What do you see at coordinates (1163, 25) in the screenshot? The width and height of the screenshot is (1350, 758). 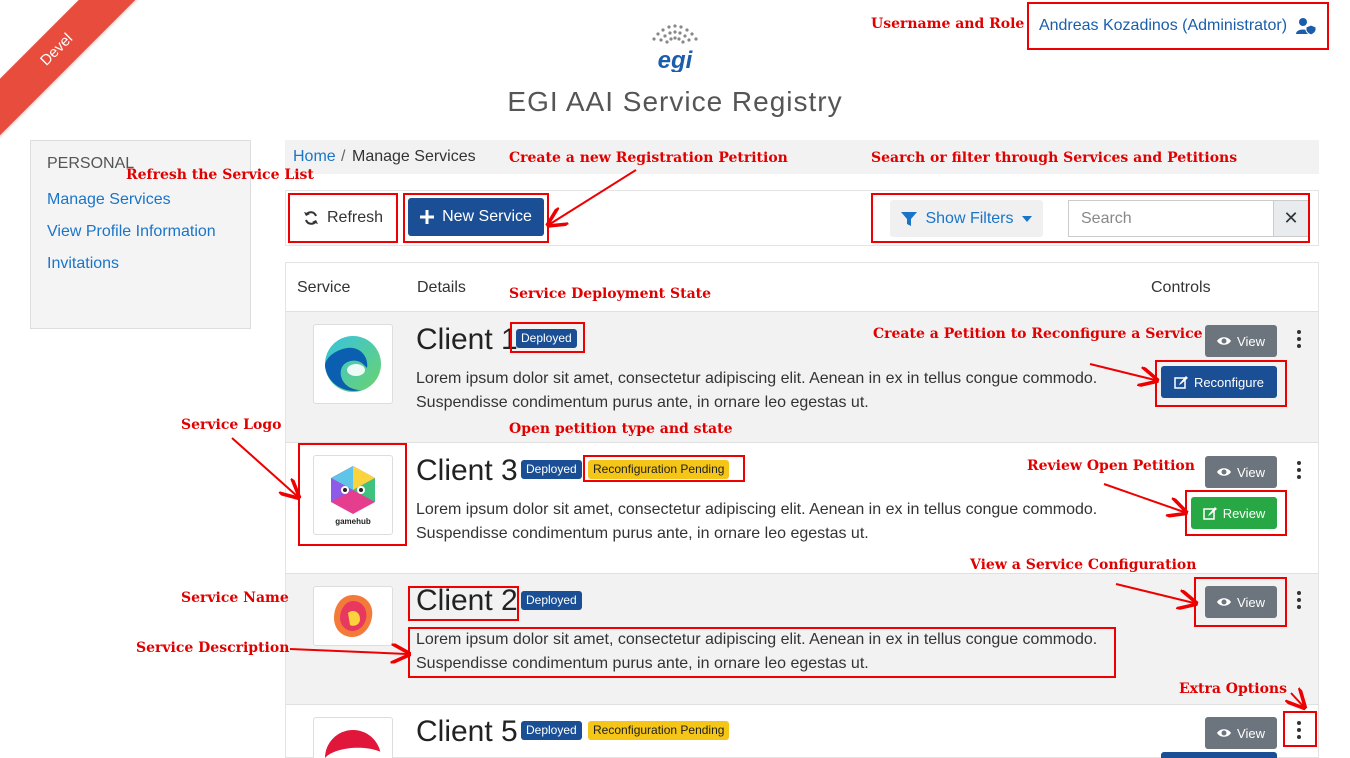 I see `user-name-role: Andreas Kozadinos (Administrator)` at bounding box center [1163, 25].